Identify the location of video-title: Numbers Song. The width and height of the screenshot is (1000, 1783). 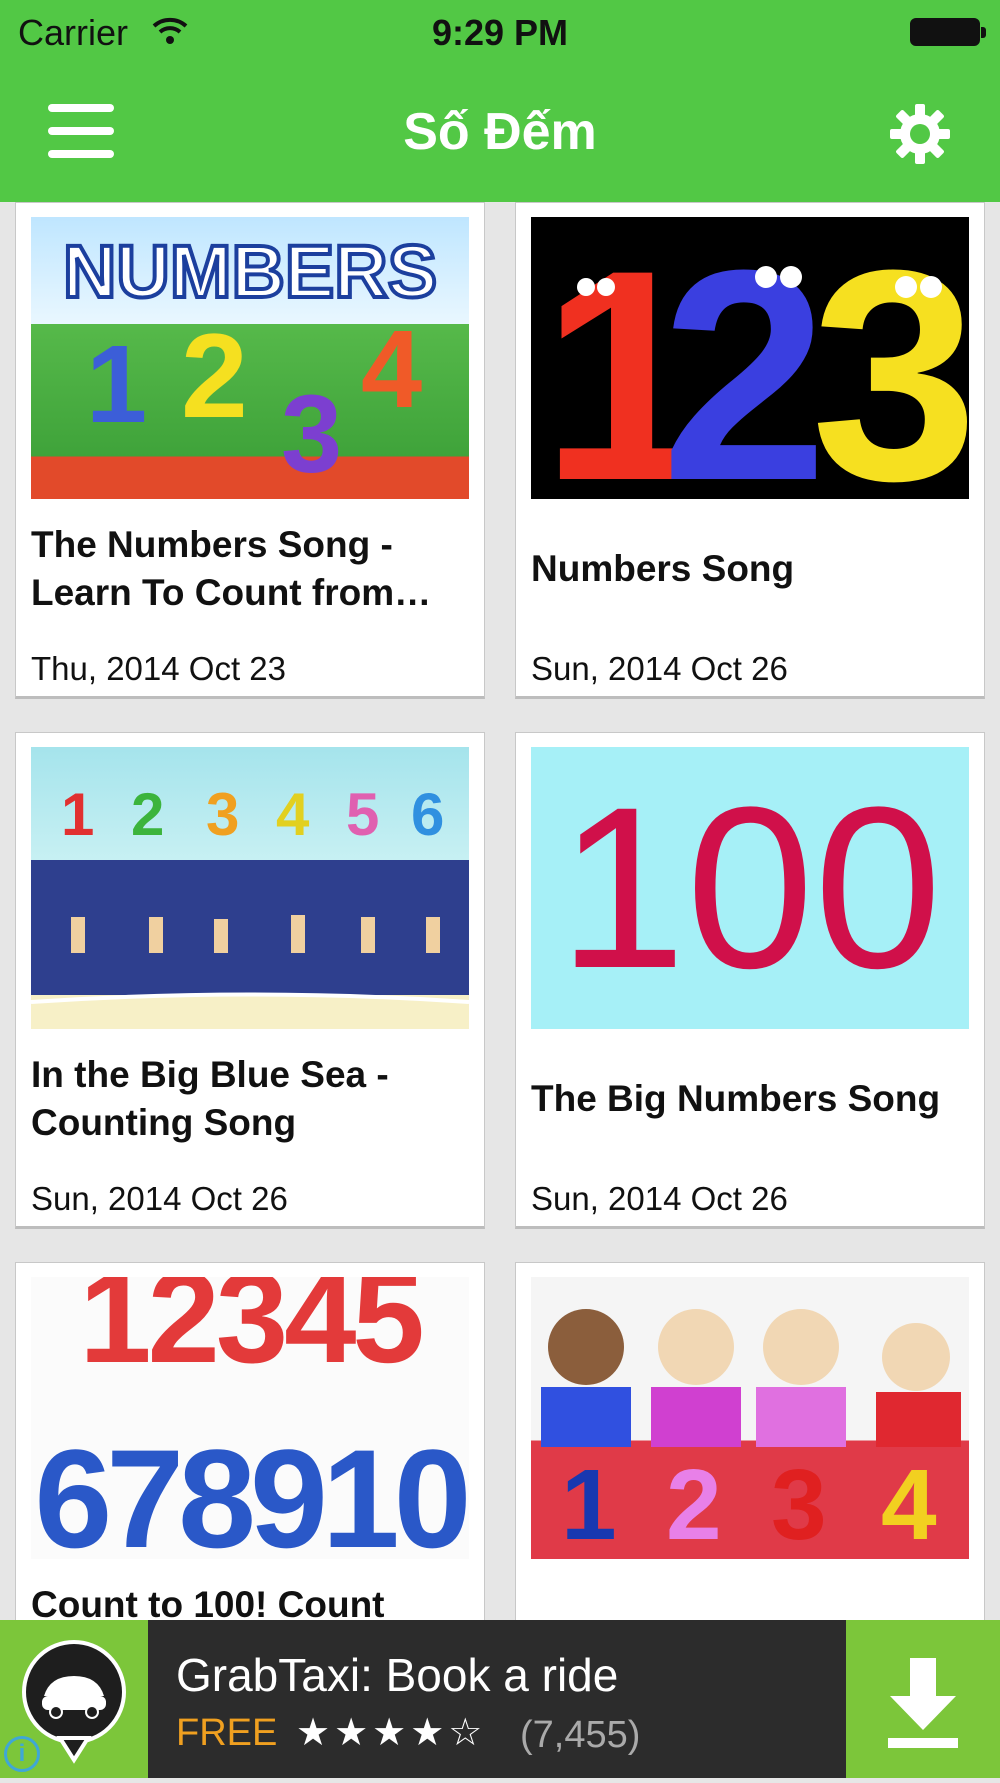
(663, 568).